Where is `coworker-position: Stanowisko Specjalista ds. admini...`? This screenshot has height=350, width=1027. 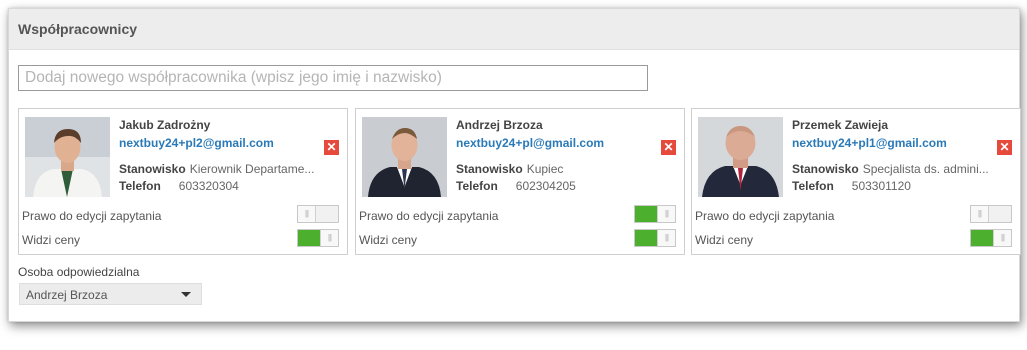 coworker-position: Stanowisko Specjalista ds. admini... is located at coordinates (902, 170).